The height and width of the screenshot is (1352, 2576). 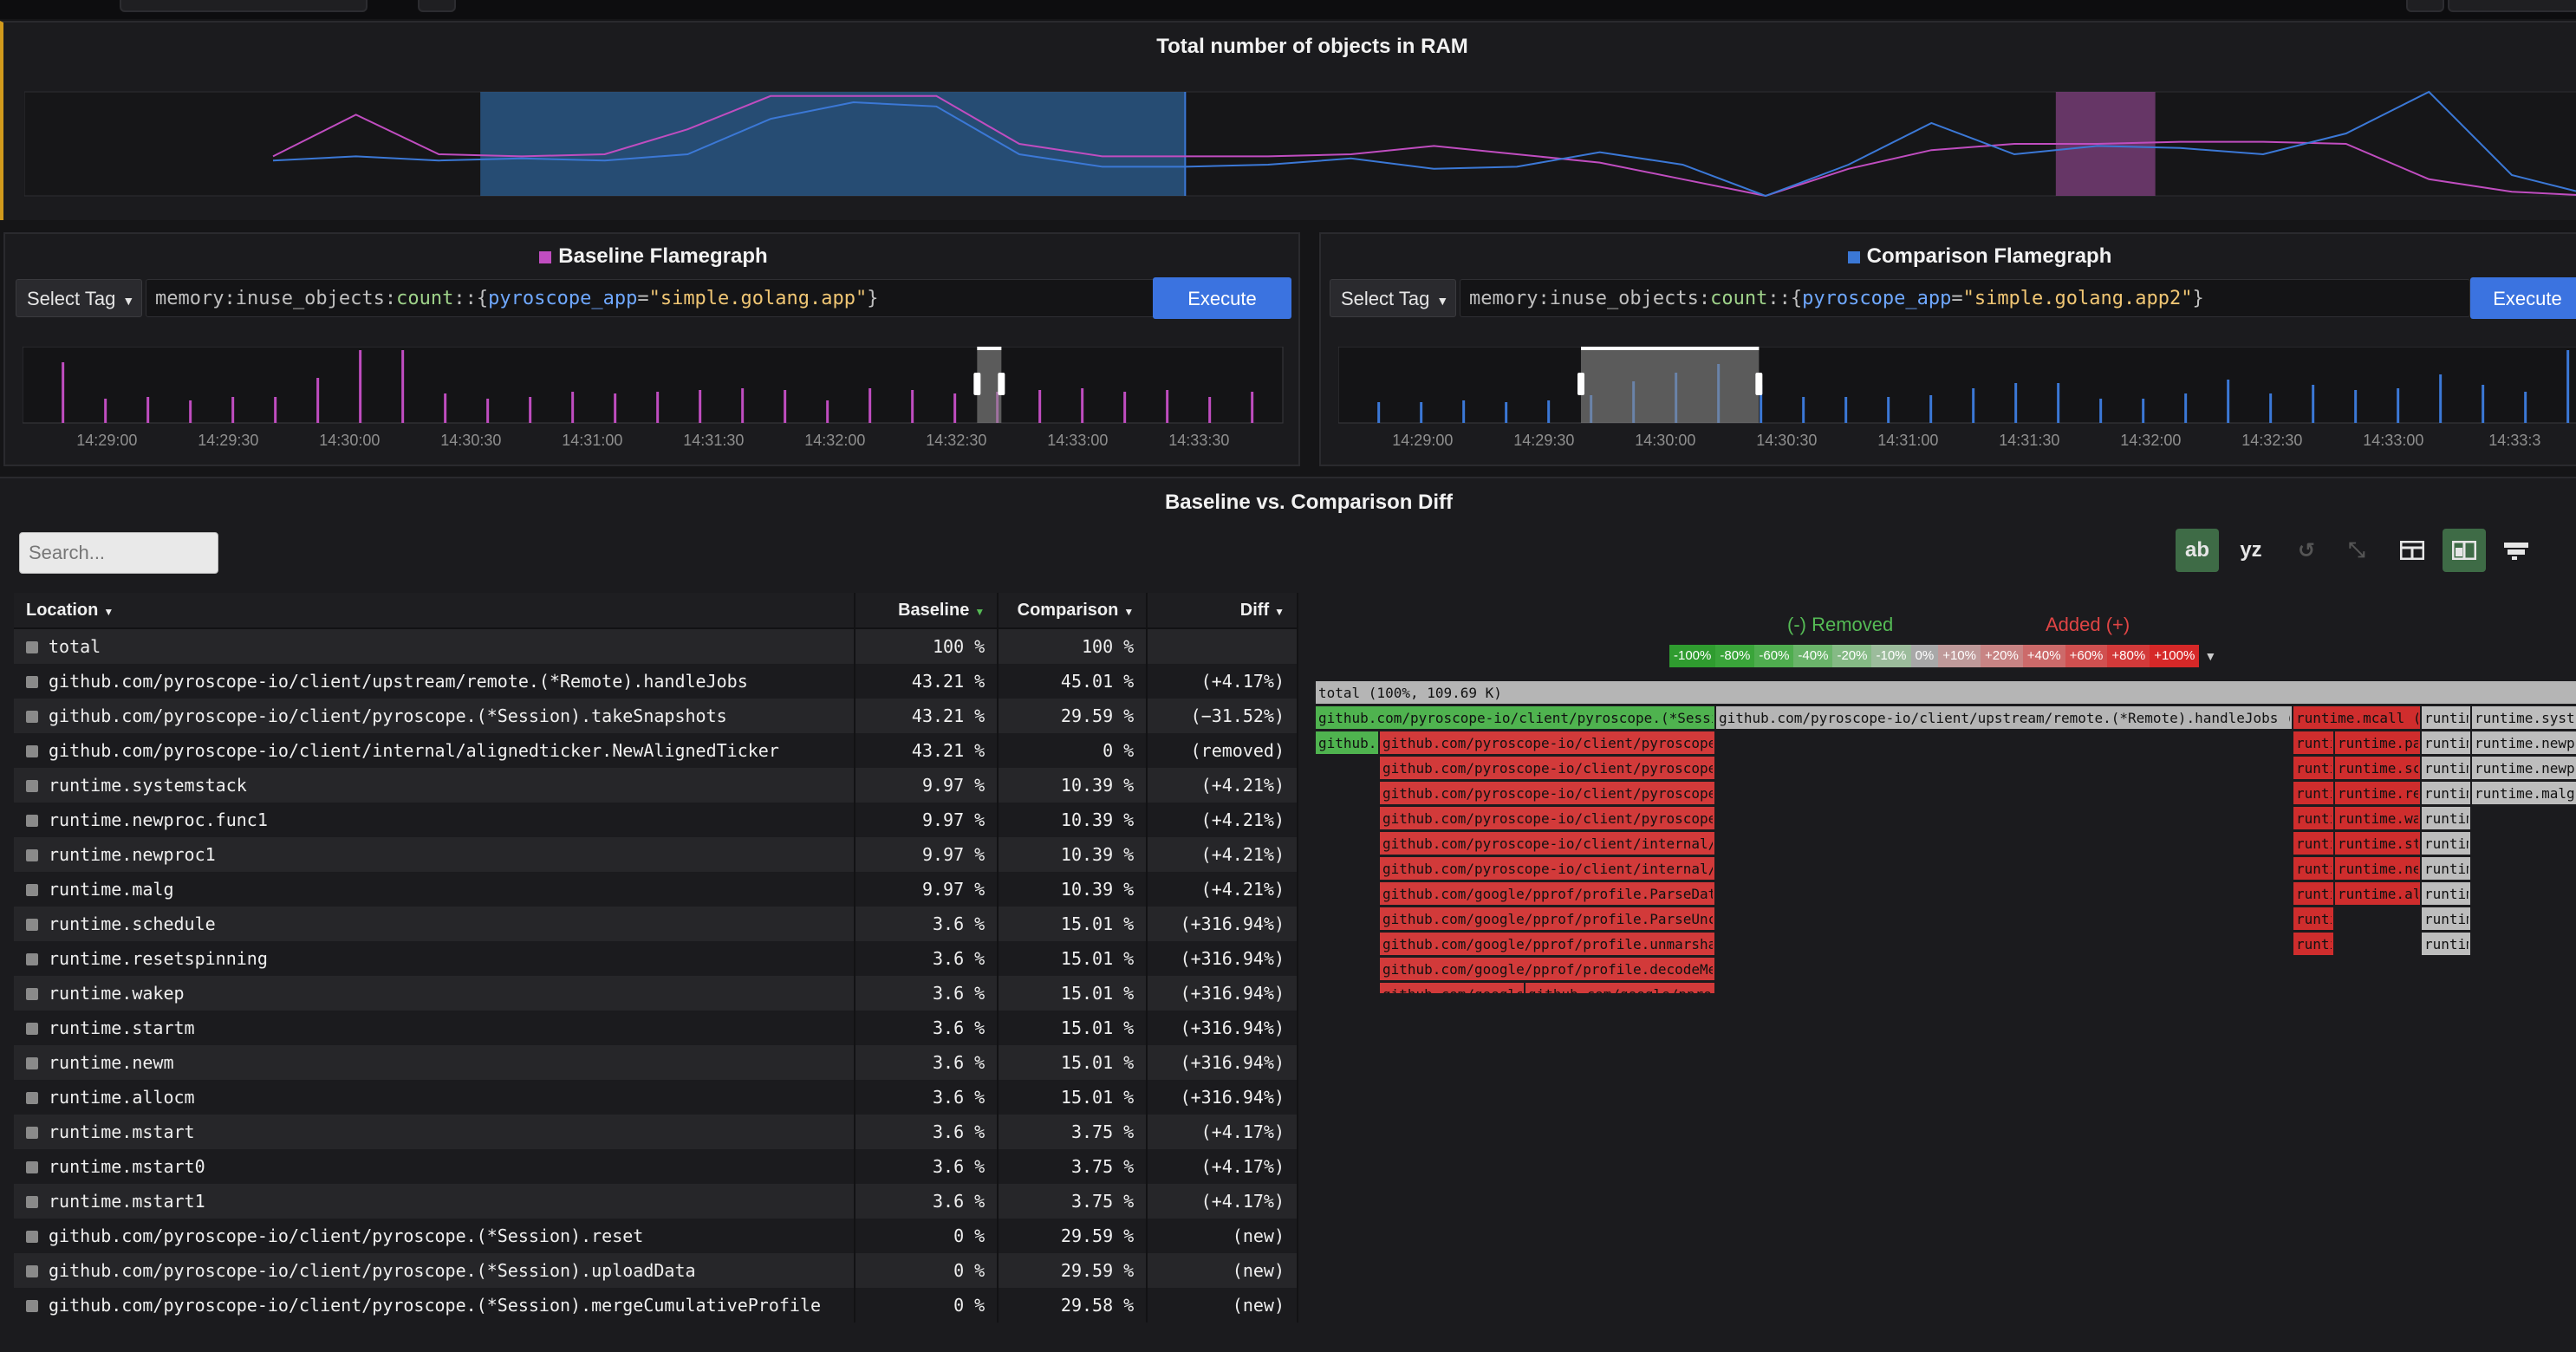 What do you see at coordinates (2077, 298) in the screenshot?
I see `comparison-query-value: "simple.golang.app2"` at bounding box center [2077, 298].